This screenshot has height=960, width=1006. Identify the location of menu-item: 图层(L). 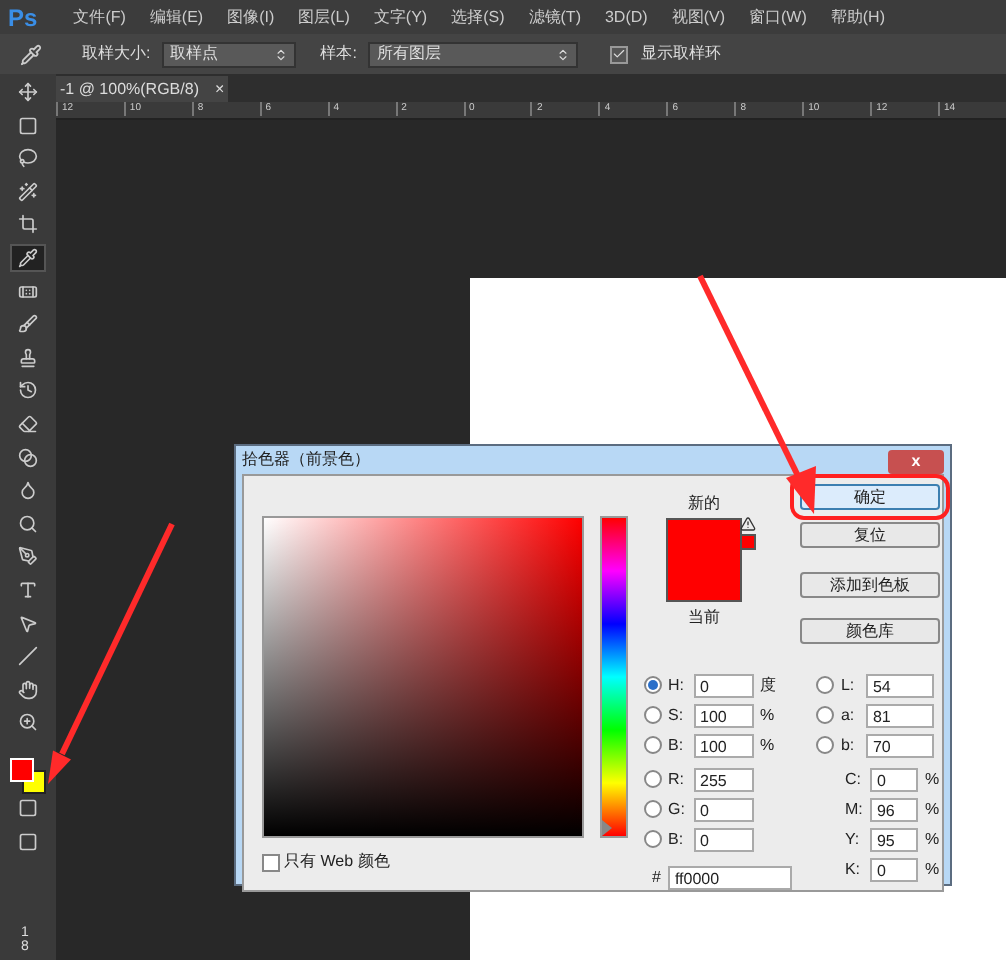
(324, 17).